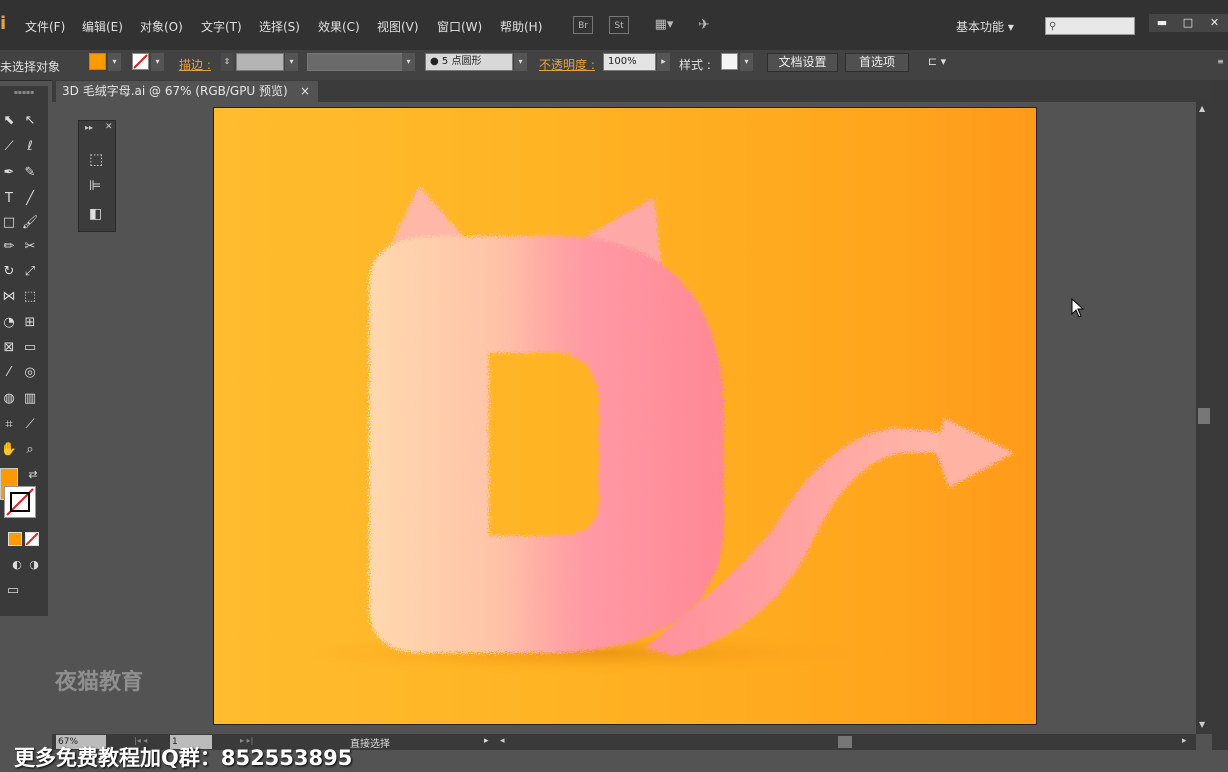  What do you see at coordinates (30, 450) in the screenshot?
I see `zoom-tool-icon: ⌕` at bounding box center [30, 450].